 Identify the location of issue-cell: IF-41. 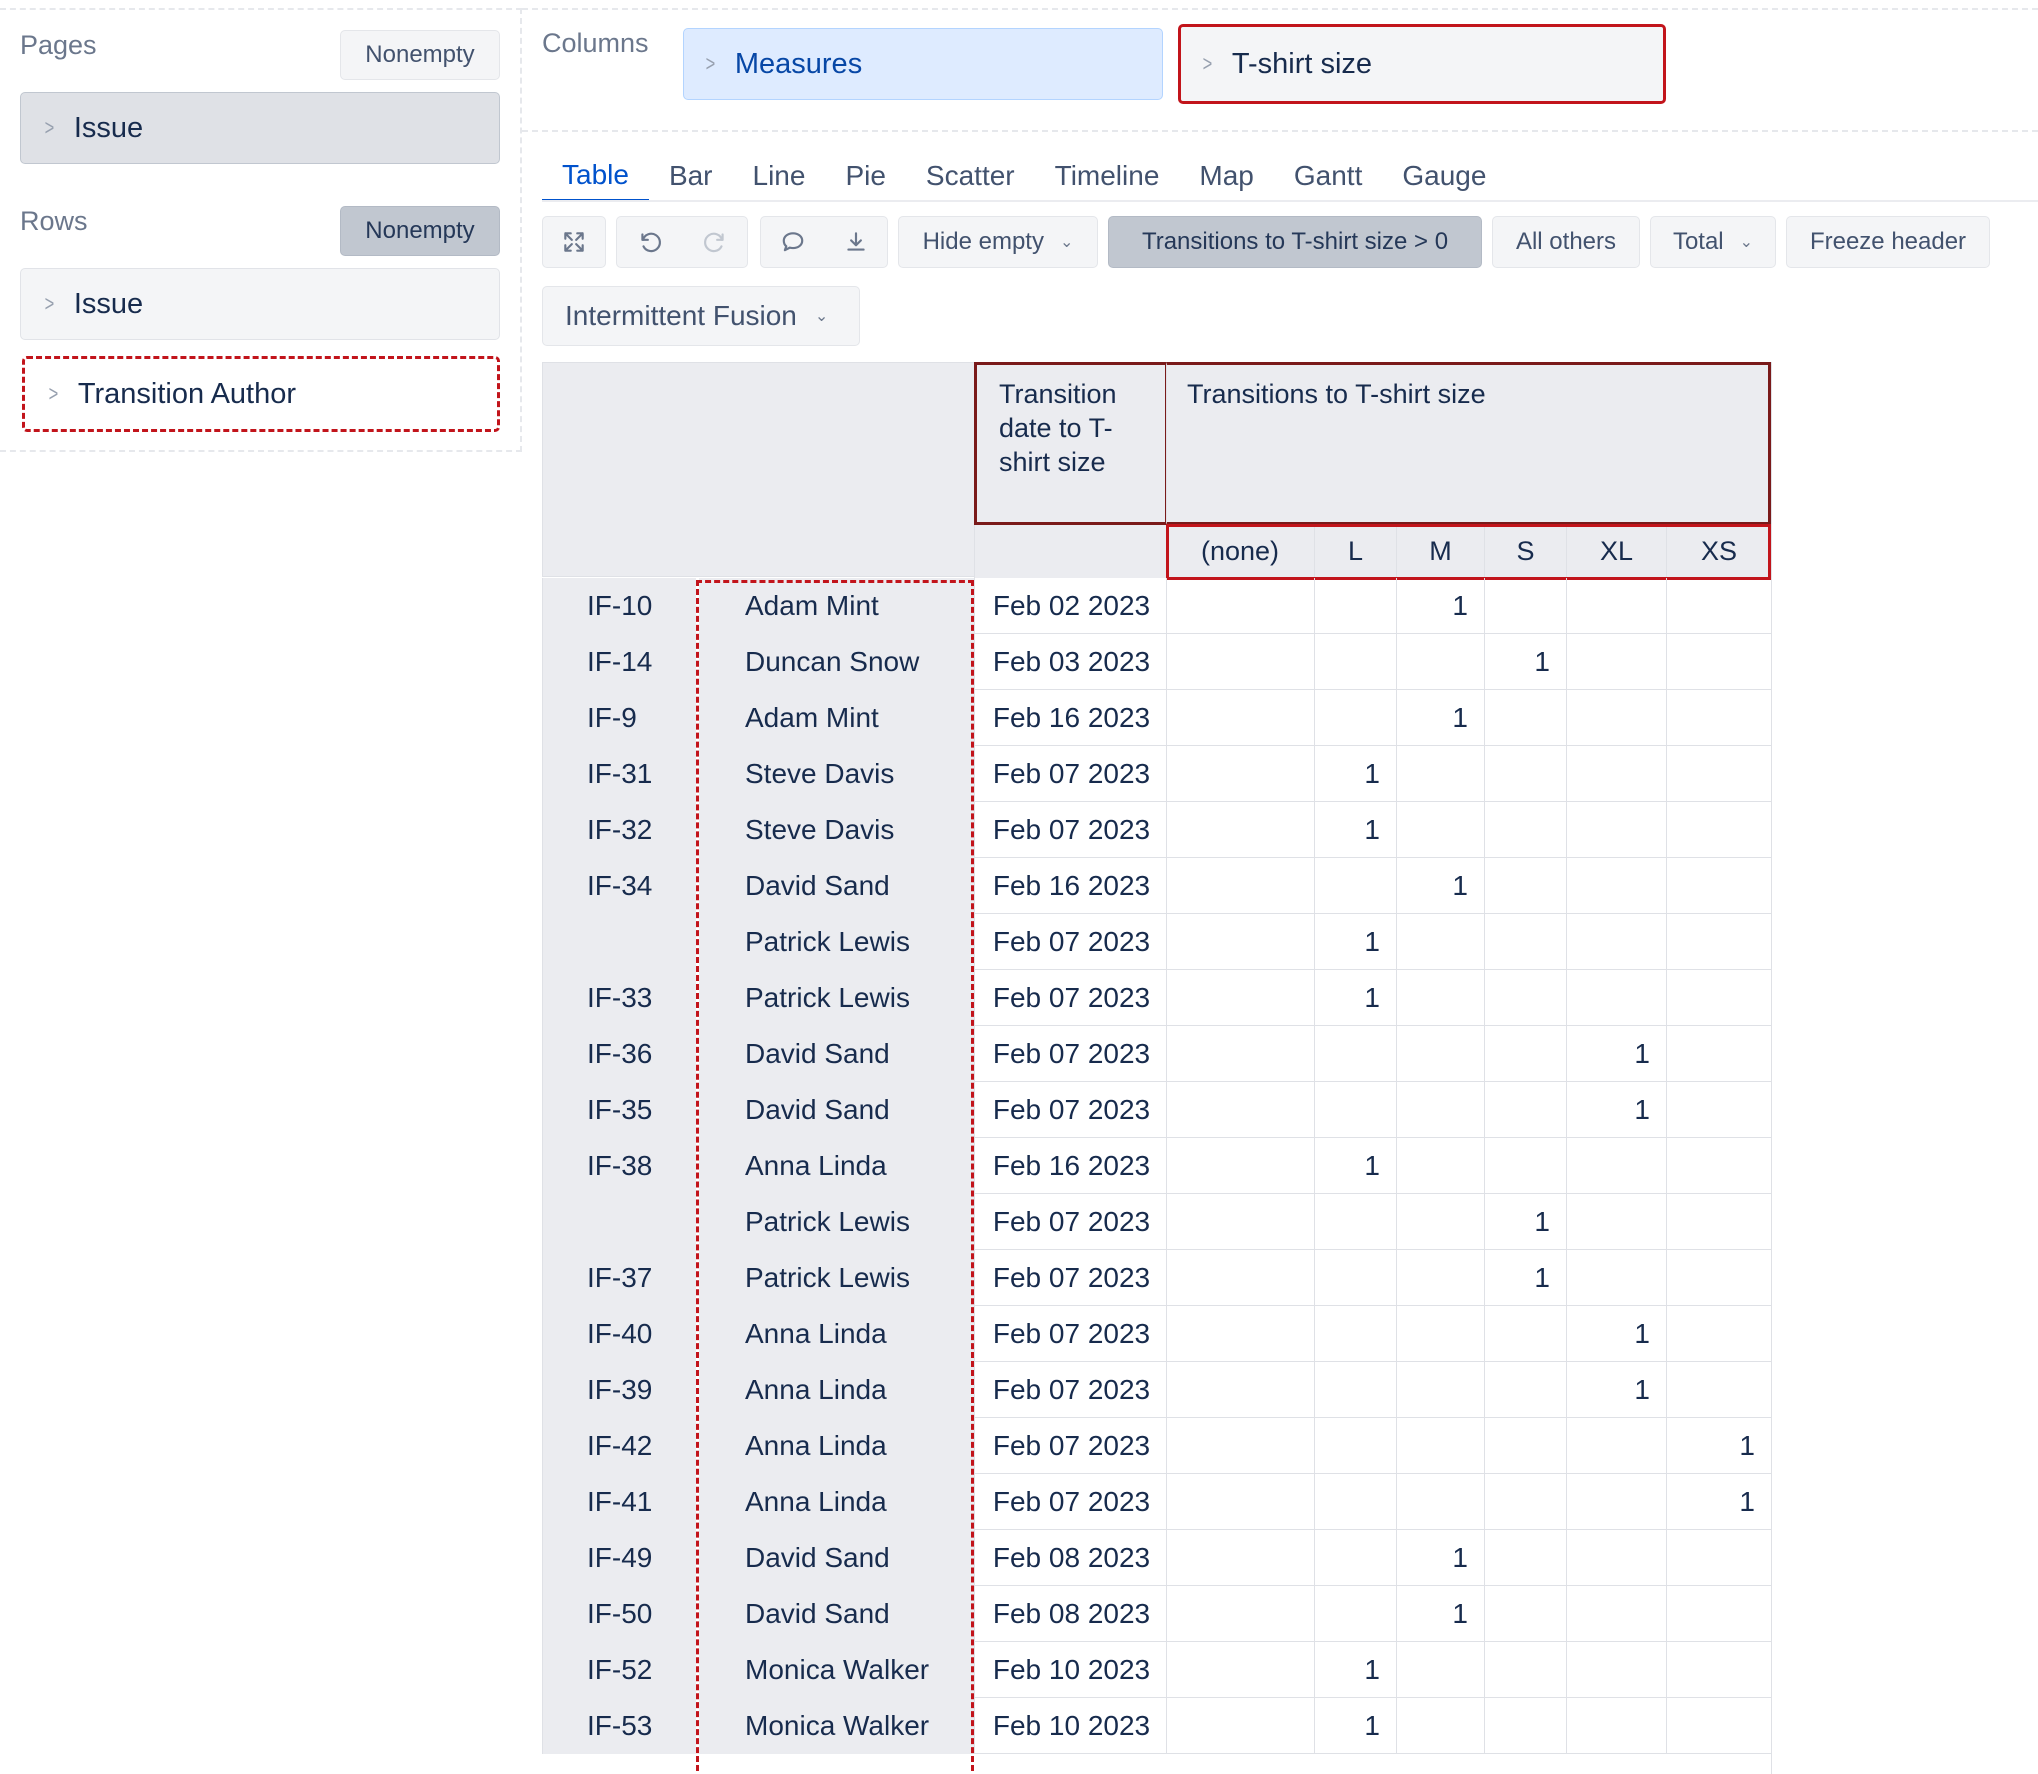
(619, 1502).